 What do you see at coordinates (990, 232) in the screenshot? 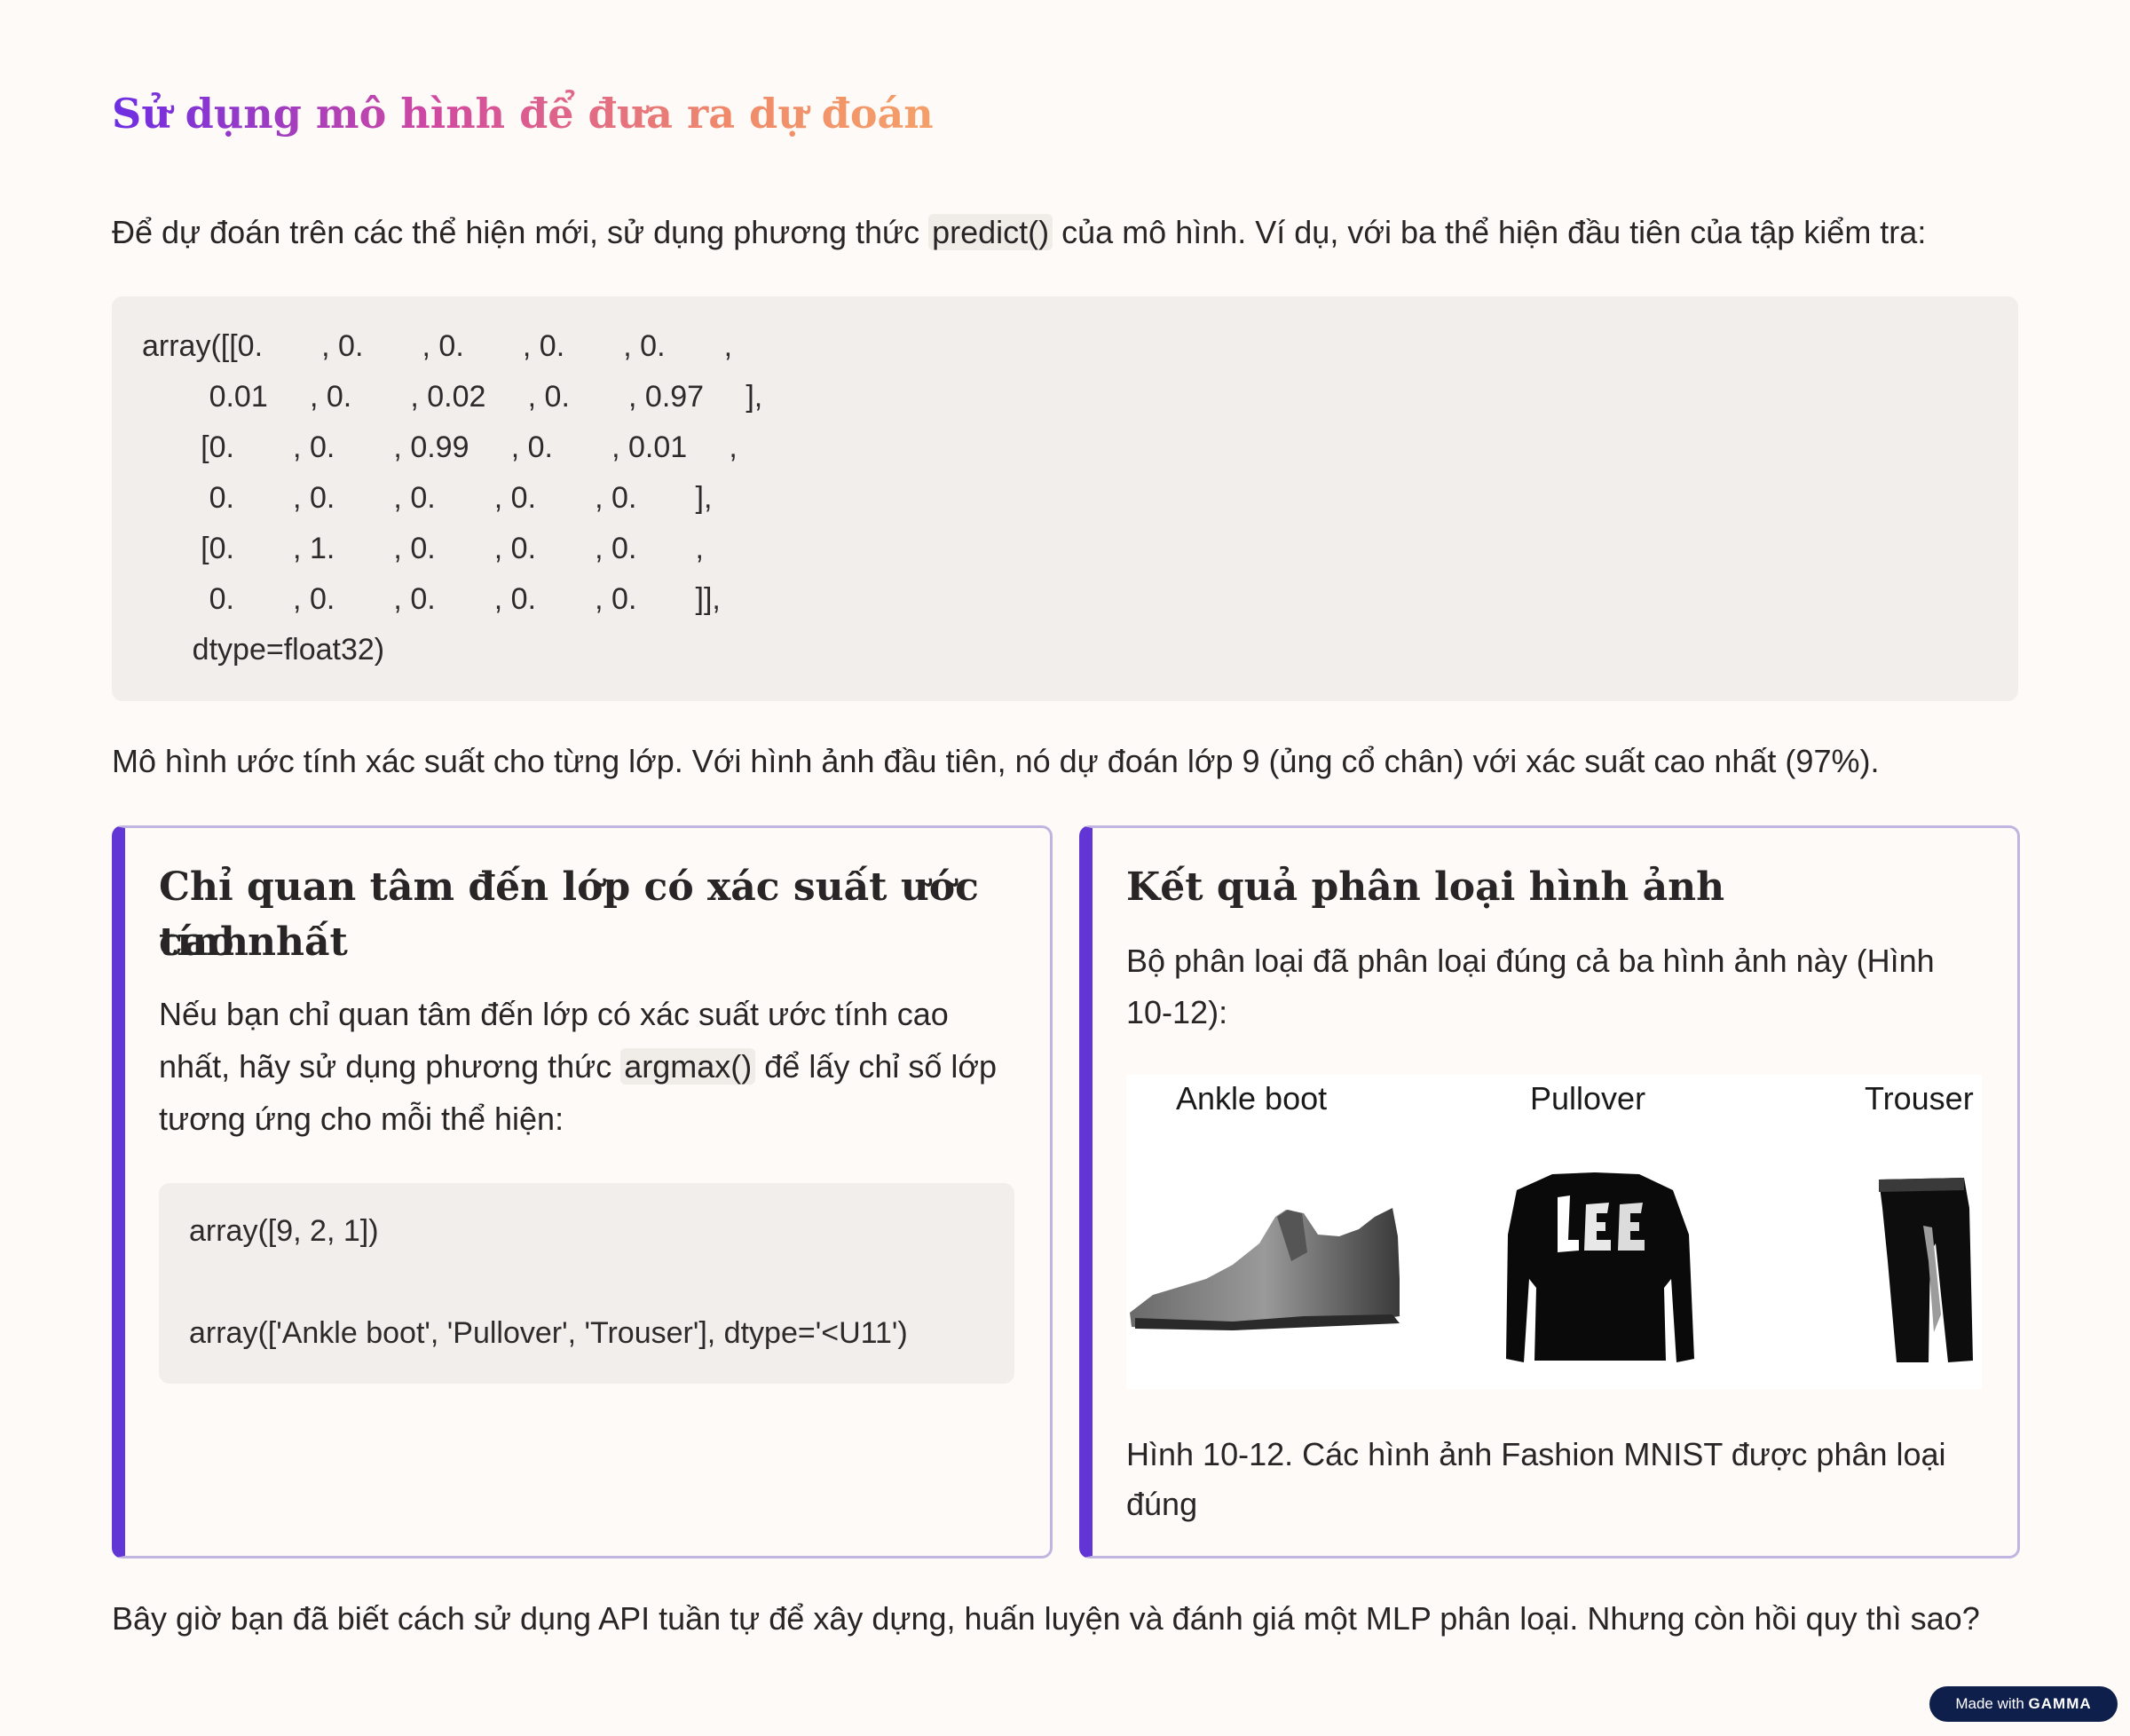
I see `inline-code-predict: predict()` at bounding box center [990, 232].